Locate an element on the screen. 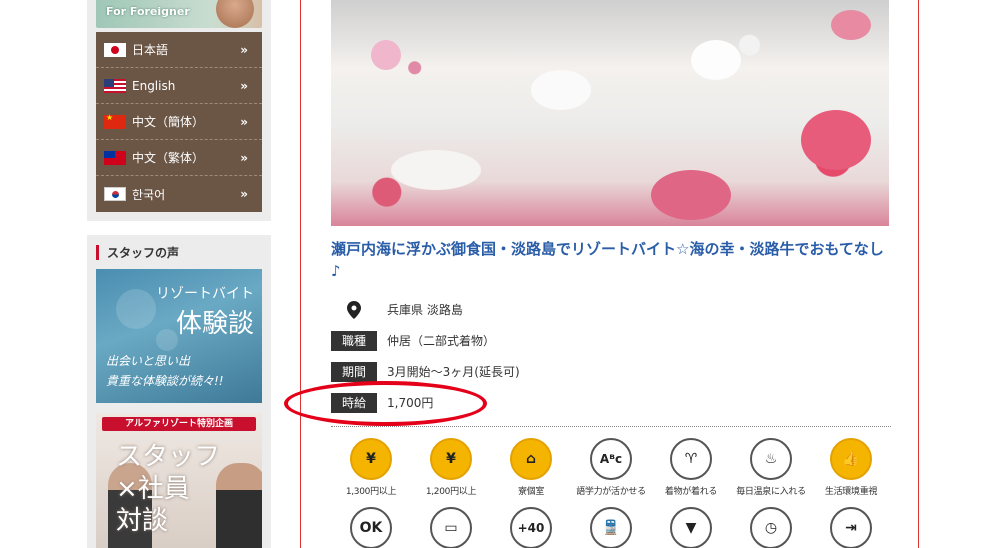  korea-flag-icon is located at coordinates (115, 194).